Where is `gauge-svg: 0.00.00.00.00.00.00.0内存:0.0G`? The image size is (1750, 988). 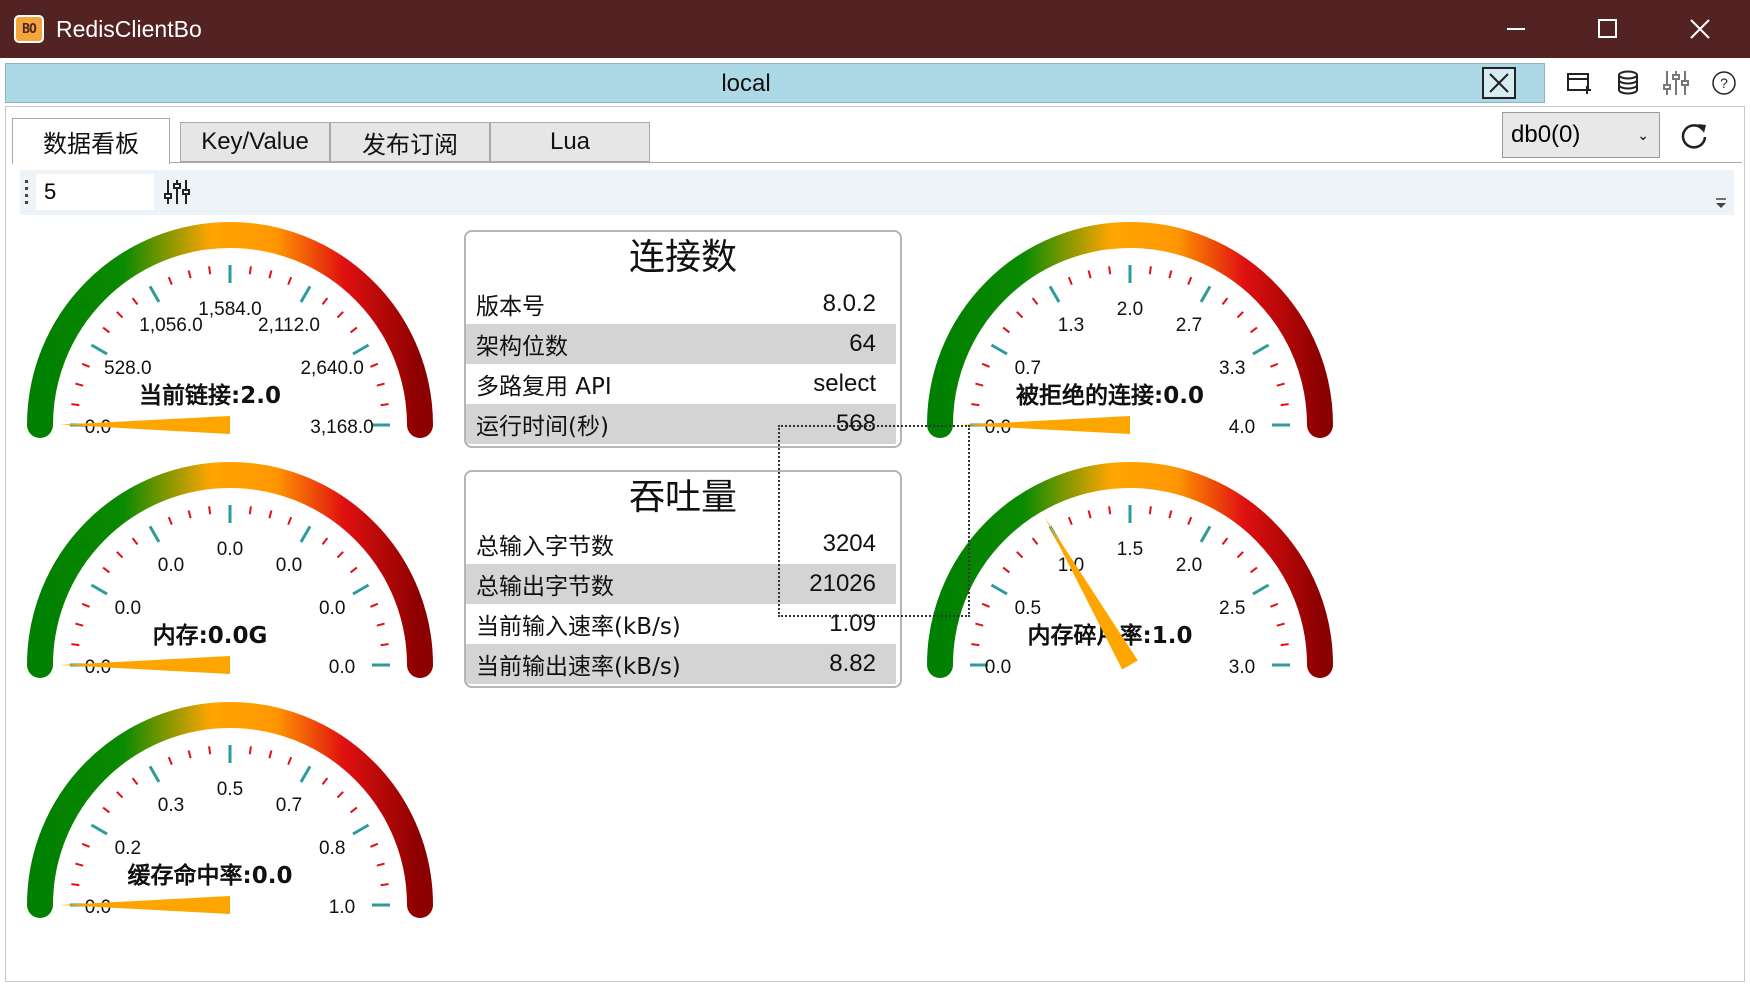
gauge-svg: 0.00.00.00.00.00.00.0内存:0.0G is located at coordinates (230, 570).